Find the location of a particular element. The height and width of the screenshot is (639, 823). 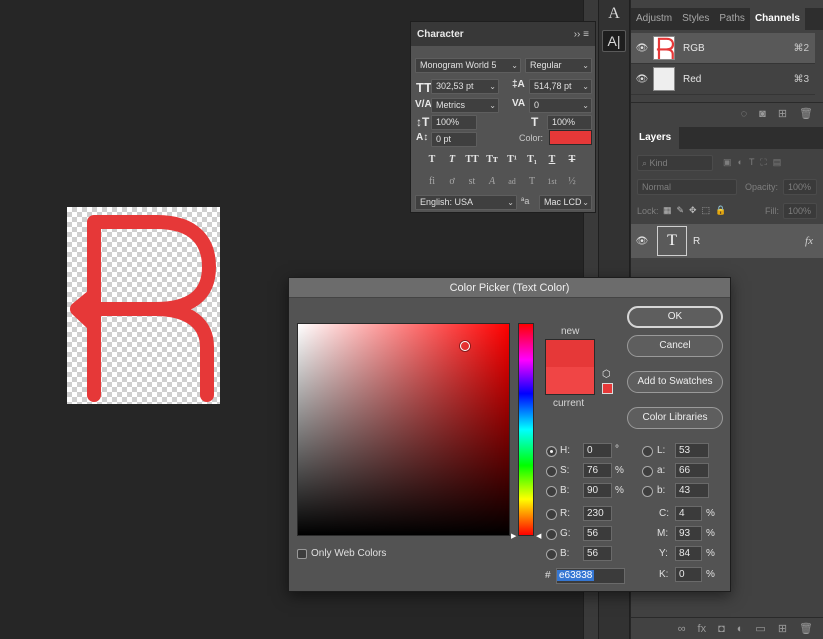

hue-radio is located at coordinates (551, 451).